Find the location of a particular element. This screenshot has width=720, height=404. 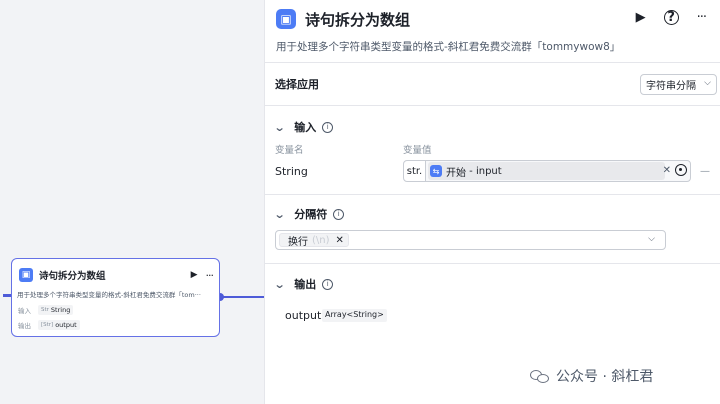

node-output-type: [Str] is located at coordinates (47, 325).